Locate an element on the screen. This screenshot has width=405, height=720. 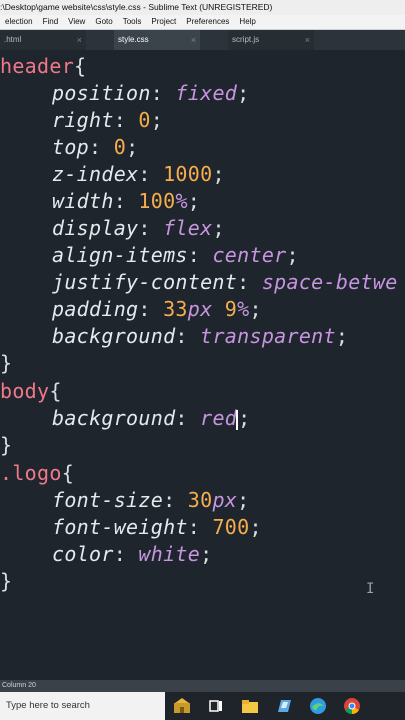
task-view-icon is located at coordinates (216, 706).